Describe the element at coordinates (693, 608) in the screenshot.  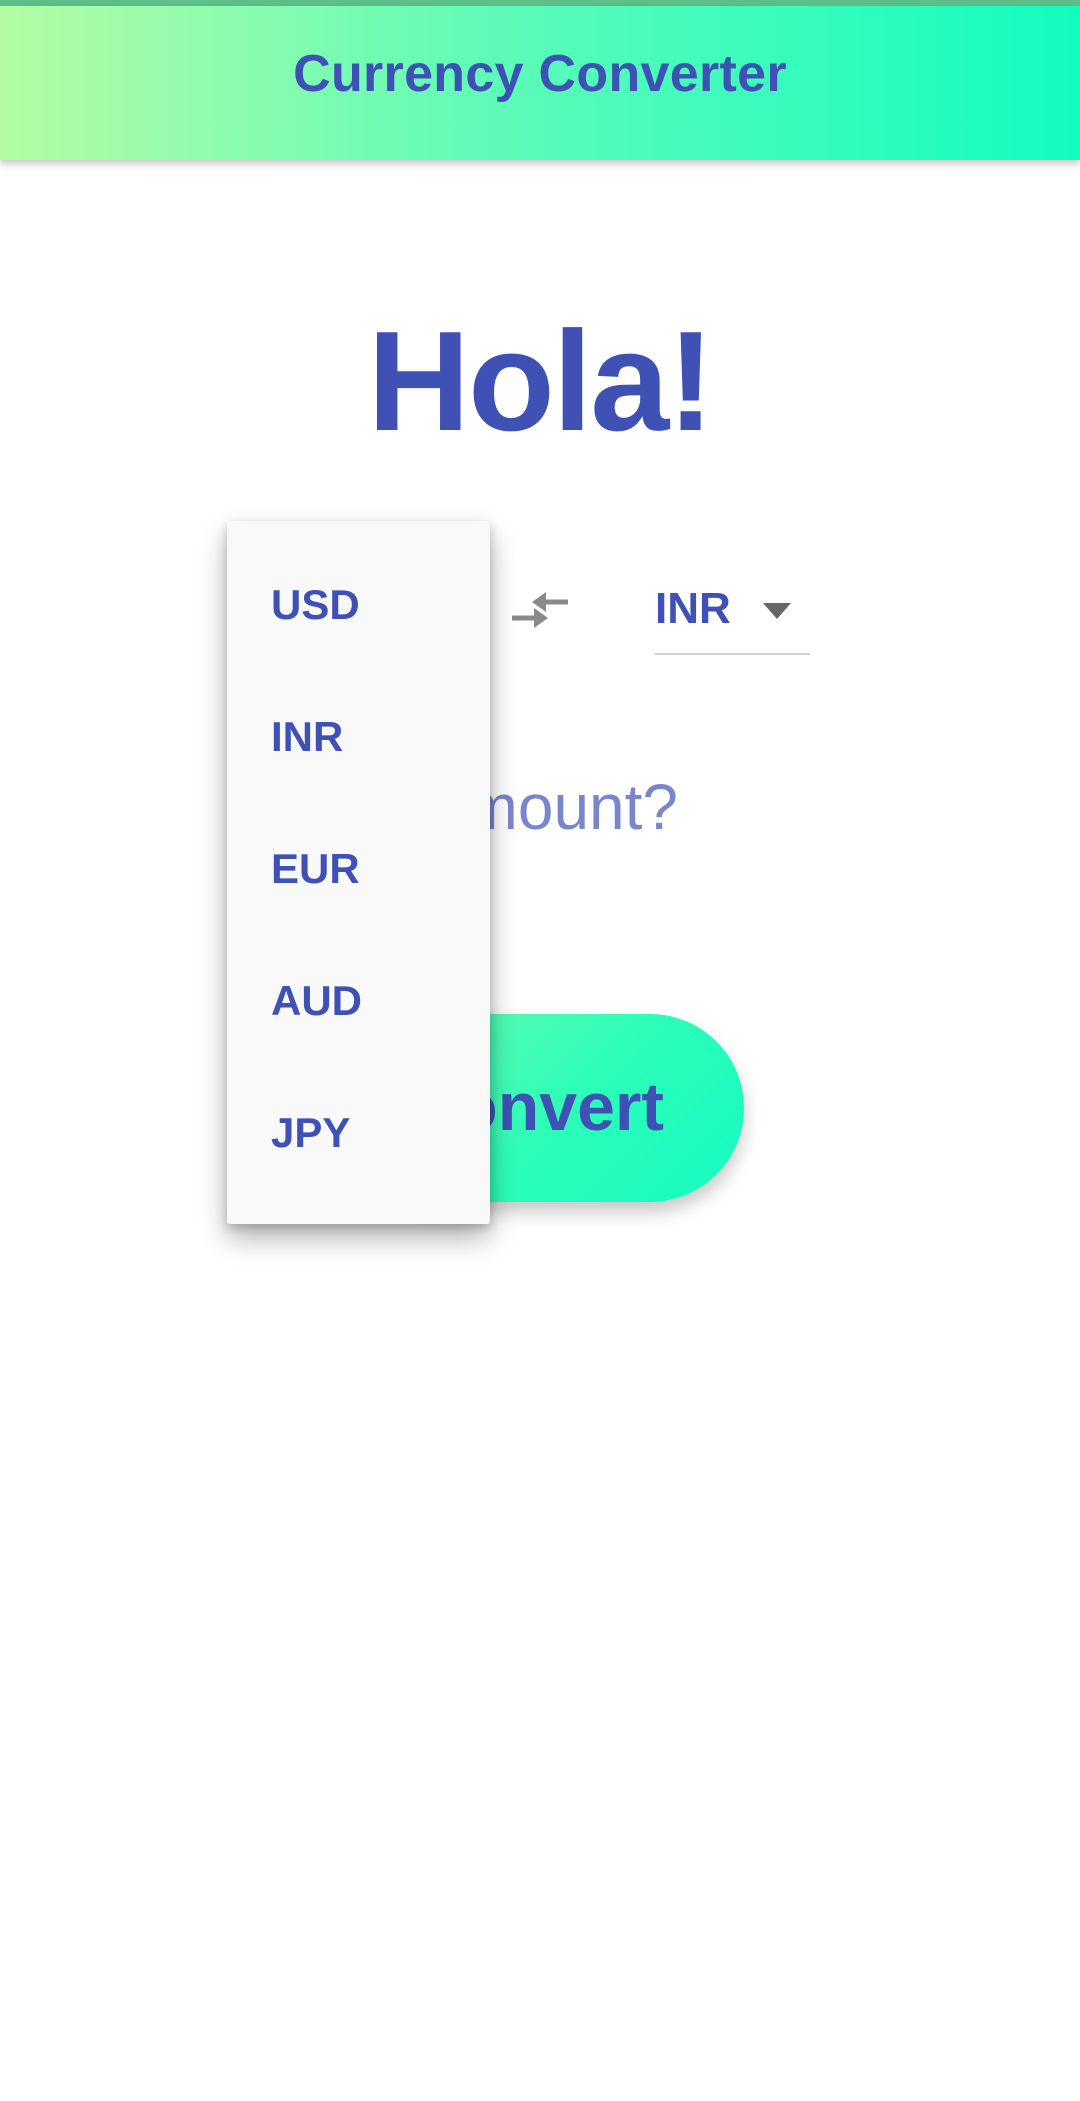
I see `to-currency-value: INR` at that location.